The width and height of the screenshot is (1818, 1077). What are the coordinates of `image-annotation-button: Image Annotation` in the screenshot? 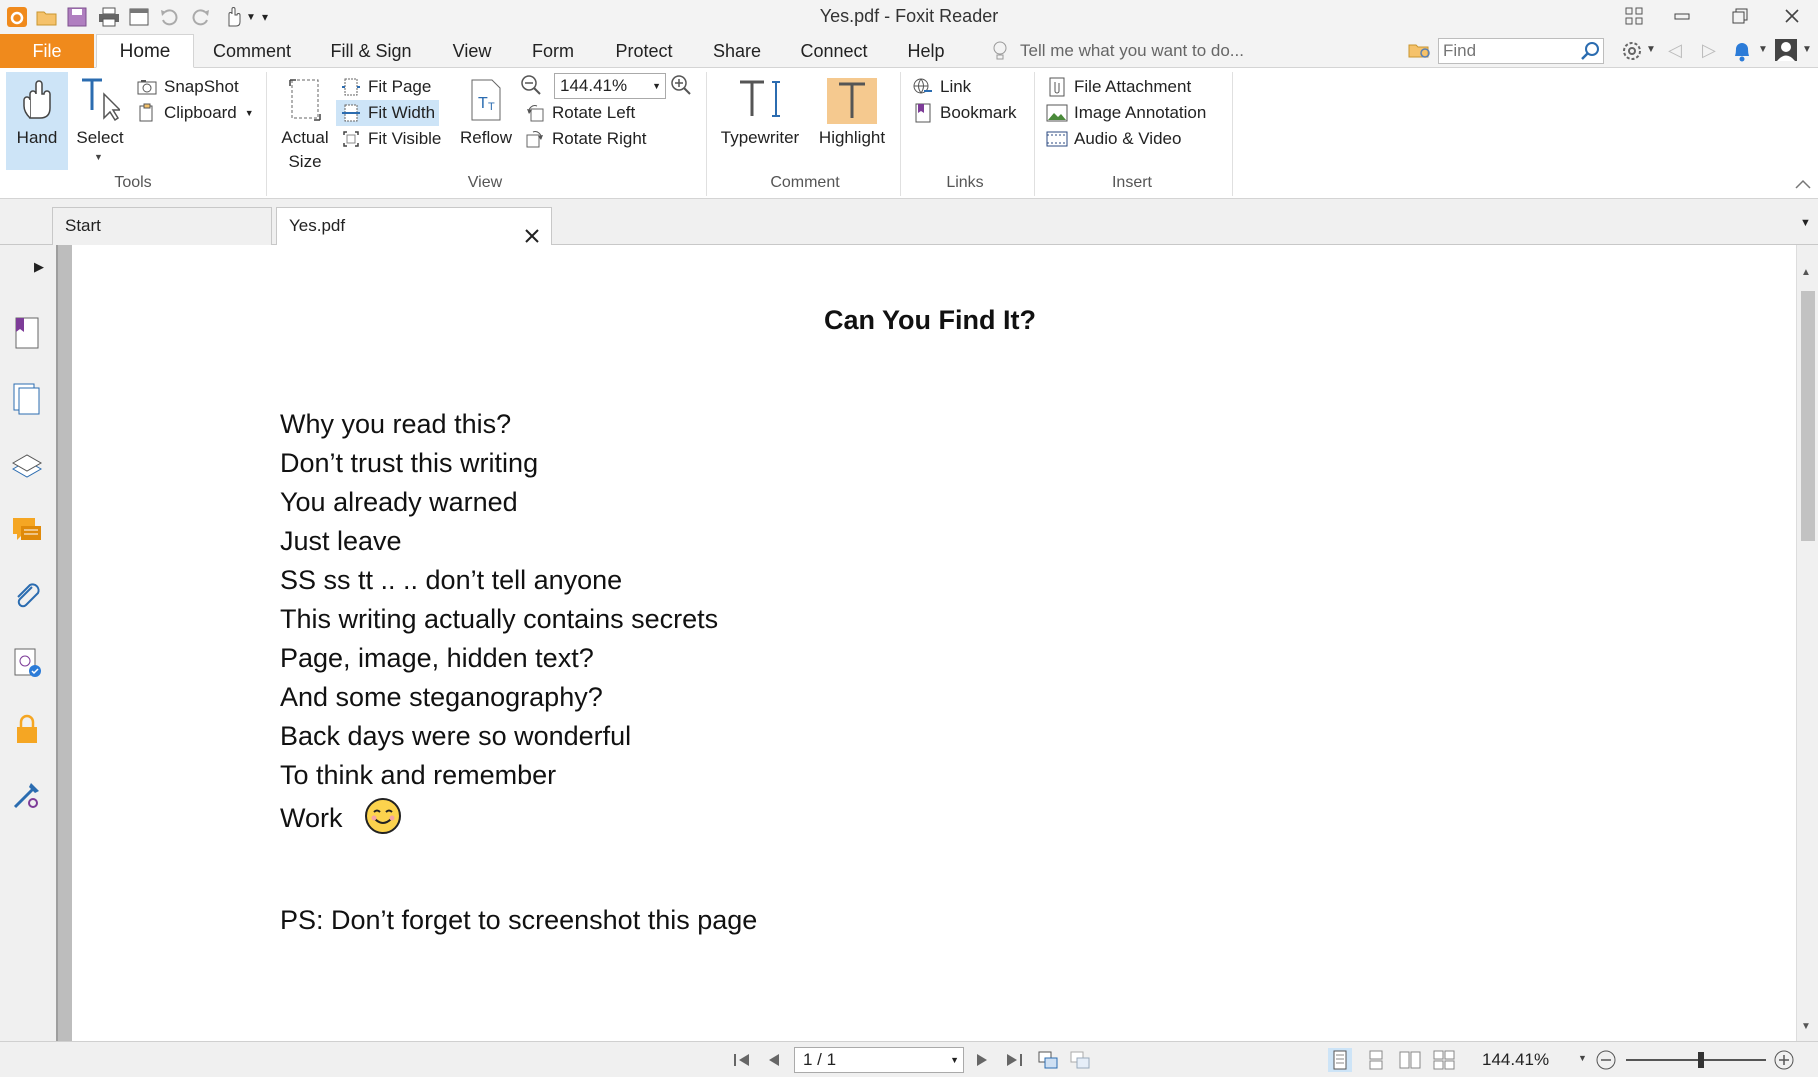 It's located at (1126, 113).